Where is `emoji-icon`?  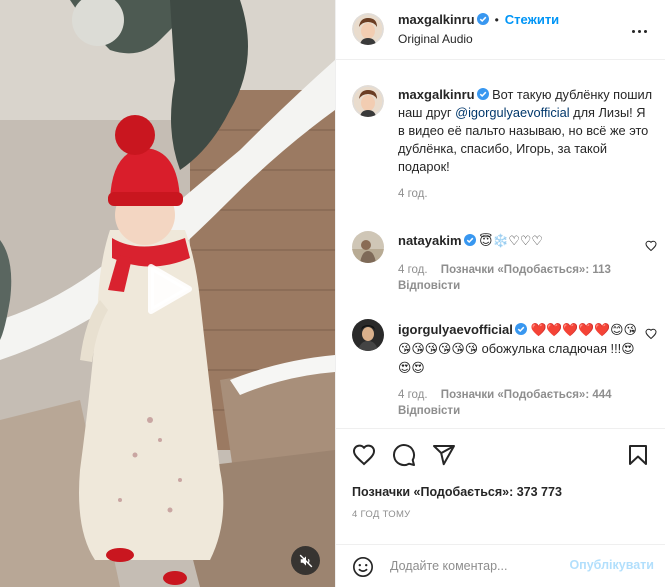 emoji-icon is located at coordinates (363, 567).